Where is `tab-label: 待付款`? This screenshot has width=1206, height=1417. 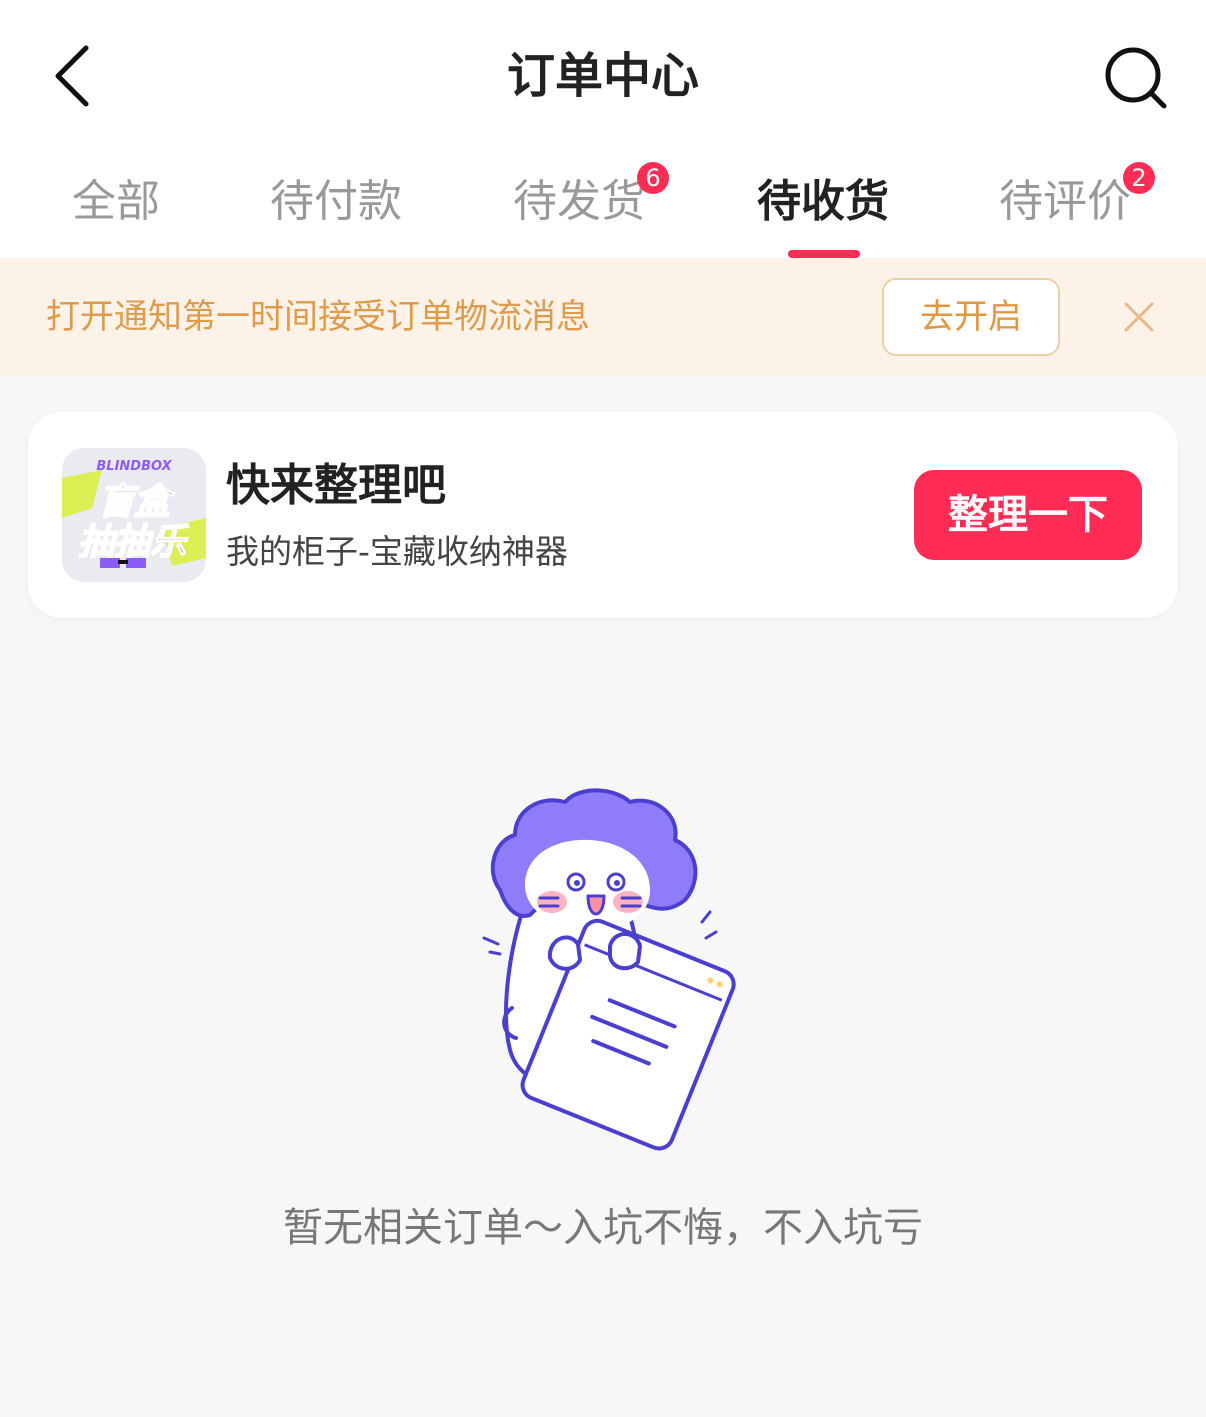 tab-label: 待付款 is located at coordinates (336, 201).